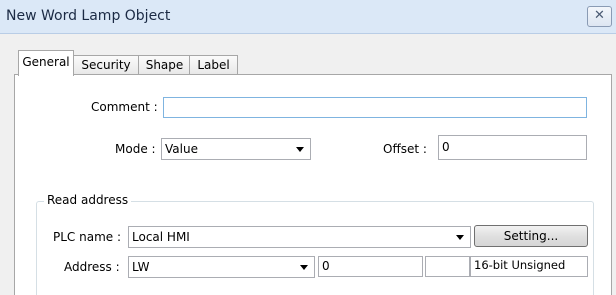 The height and width of the screenshot is (295, 616). Describe the element at coordinates (161, 237) in the screenshot. I see `plc-name-value: Local HMI` at that location.